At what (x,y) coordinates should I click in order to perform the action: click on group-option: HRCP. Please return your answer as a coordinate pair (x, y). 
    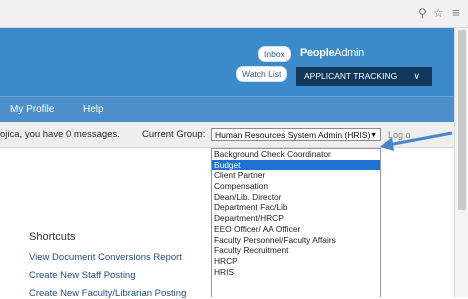
    Looking at the image, I should click on (296, 261).